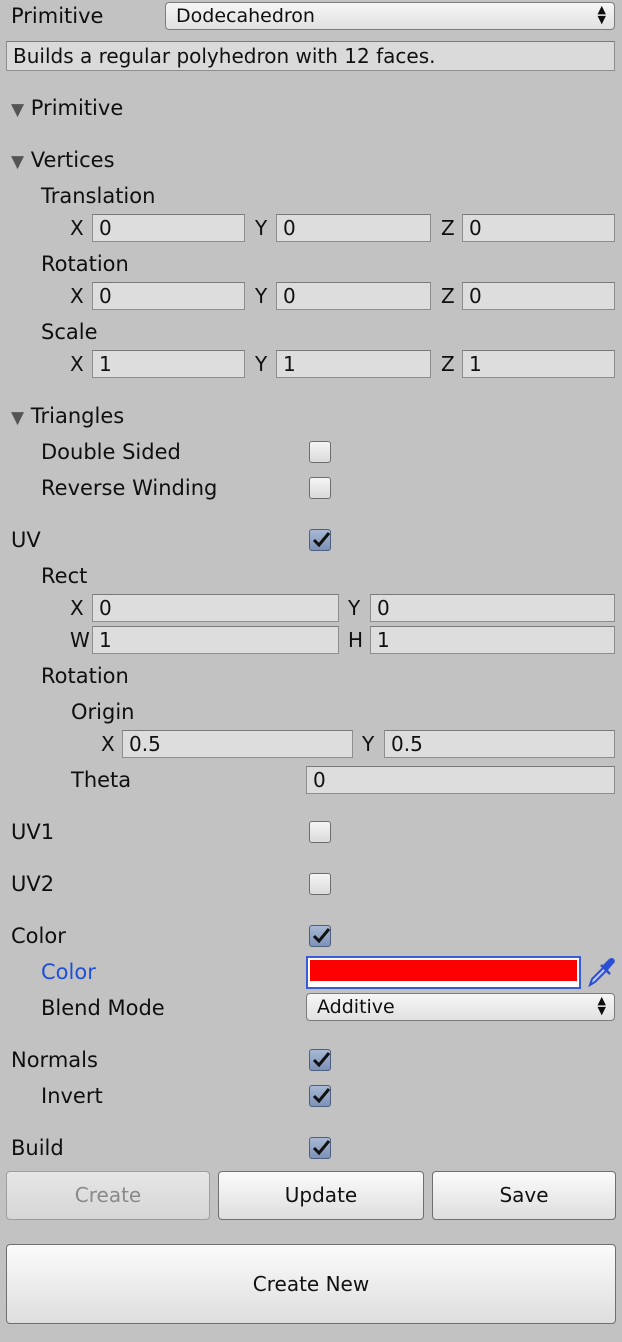 The image size is (622, 1342). Describe the element at coordinates (390, 16) in the screenshot. I see `primitive-type-dropdown: Dodecahedron ▲ ▼` at that location.